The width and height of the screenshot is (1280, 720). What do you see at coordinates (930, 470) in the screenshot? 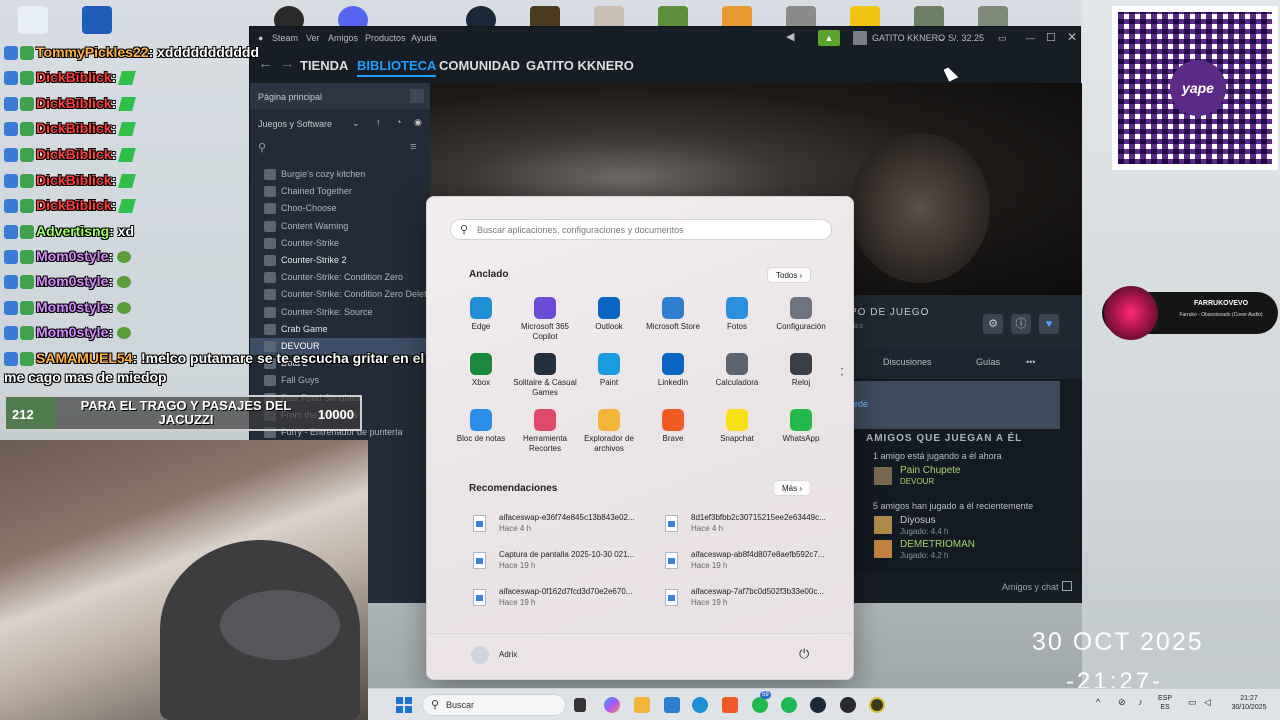
I see `friend-name: Pain Chupete` at bounding box center [930, 470].